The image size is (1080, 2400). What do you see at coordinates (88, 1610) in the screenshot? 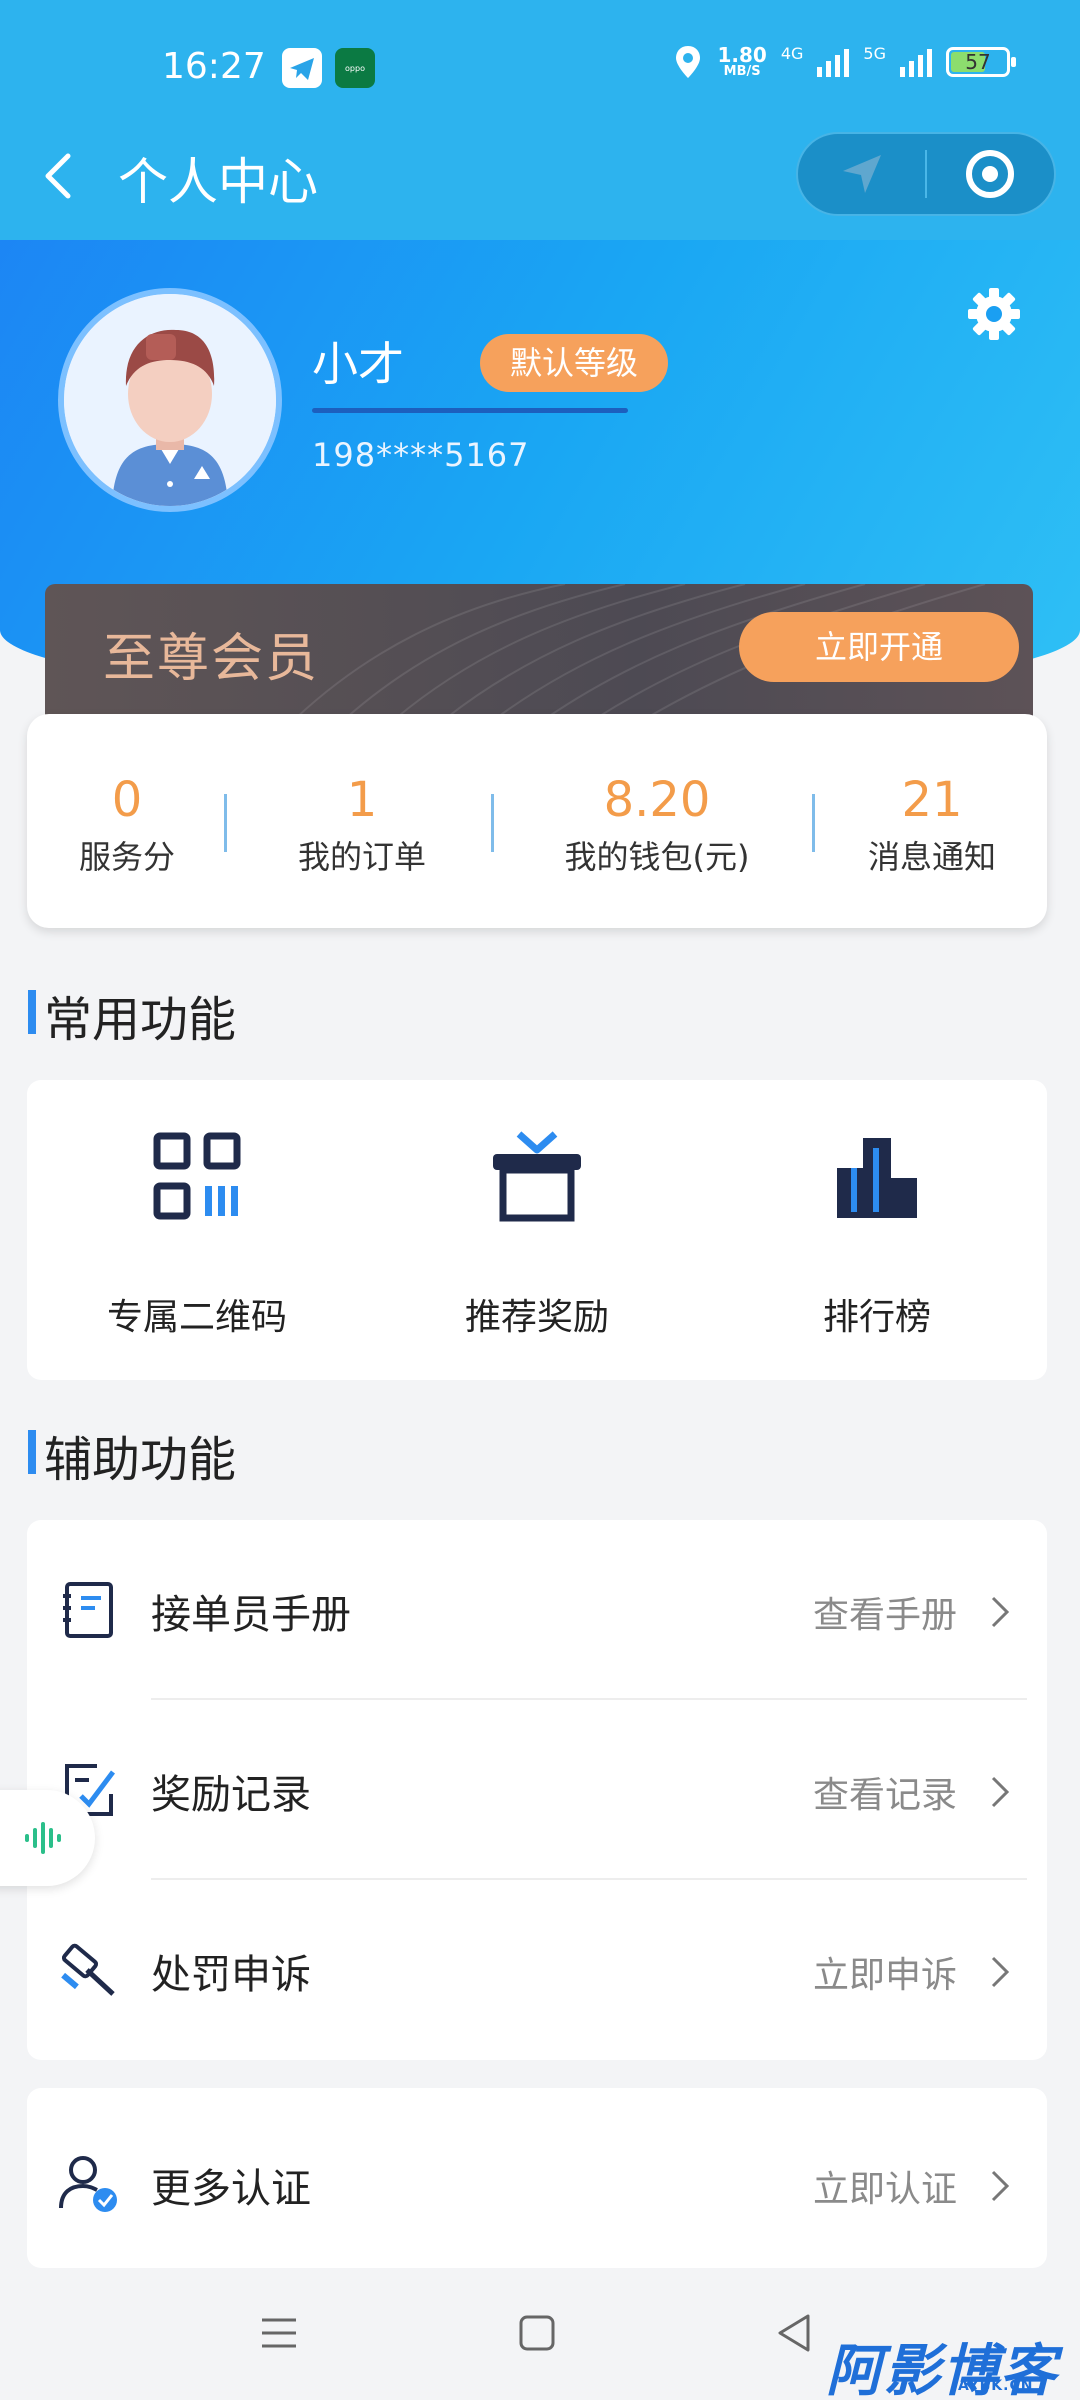
I see `handbook-icon` at bounding box center [88, 1610].